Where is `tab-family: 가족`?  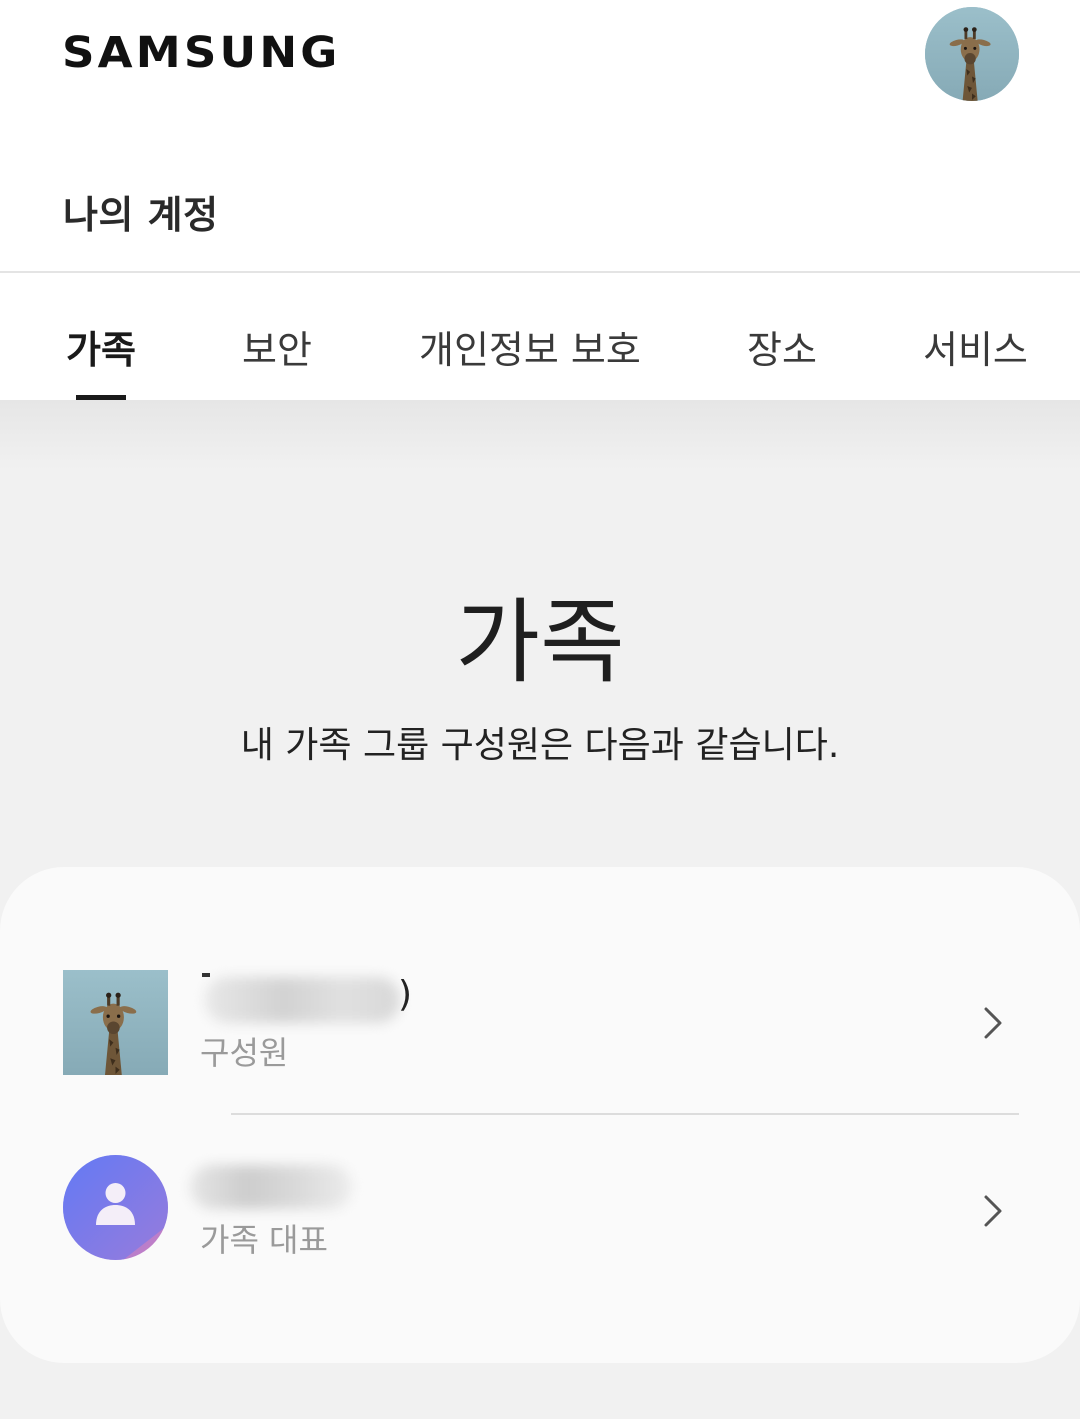 tab-family: 가족 is located at coordinates (101, 346).